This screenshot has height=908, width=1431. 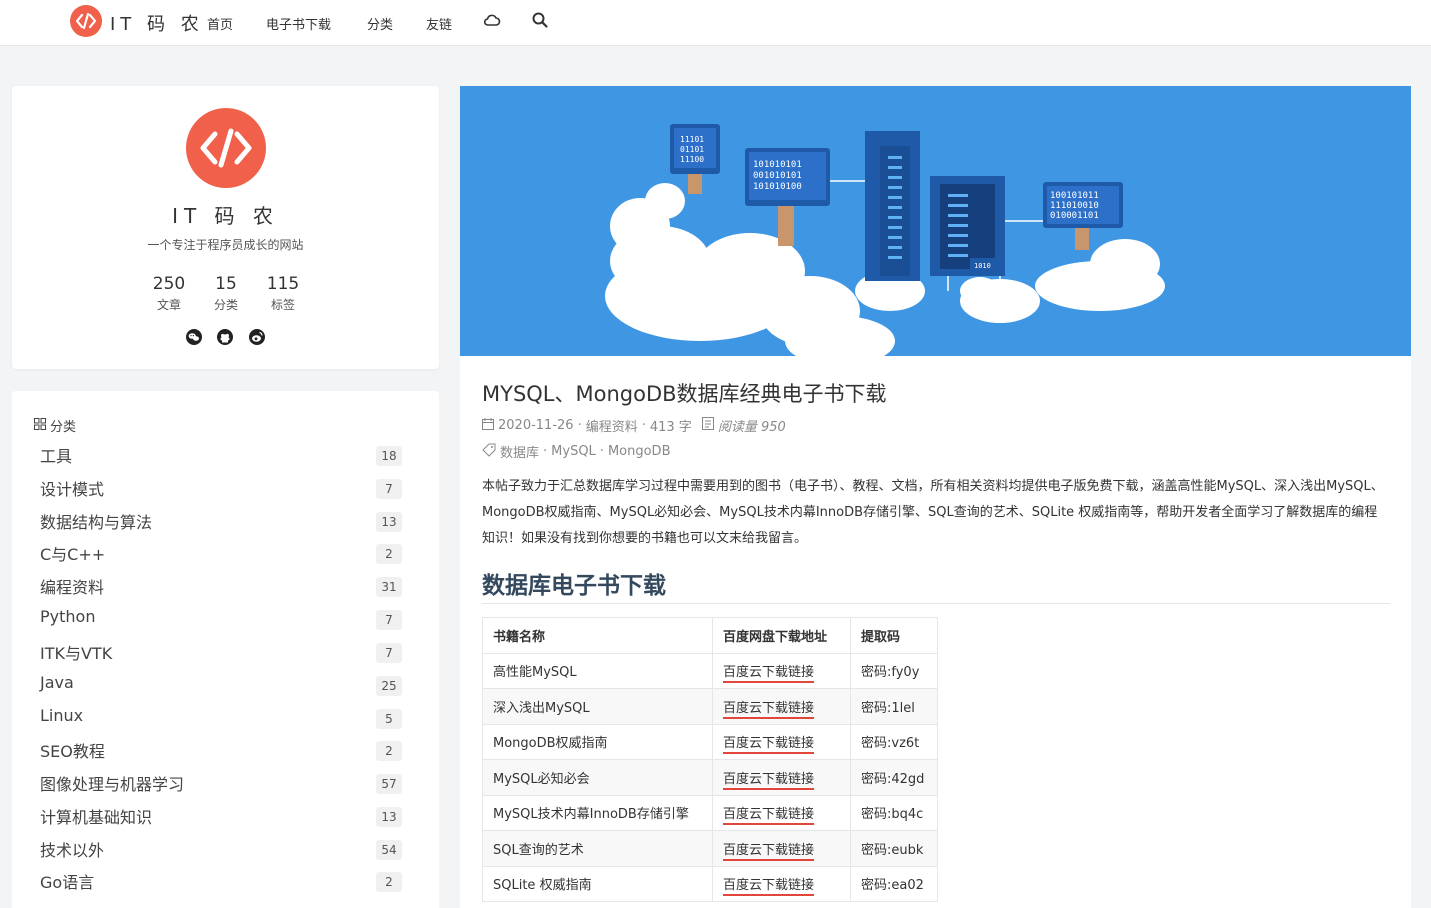 What do you see at coordinates (894, 706) in the screenshot?
I see `extract-code: 密码:1lel` at bounding box center [894, 706].